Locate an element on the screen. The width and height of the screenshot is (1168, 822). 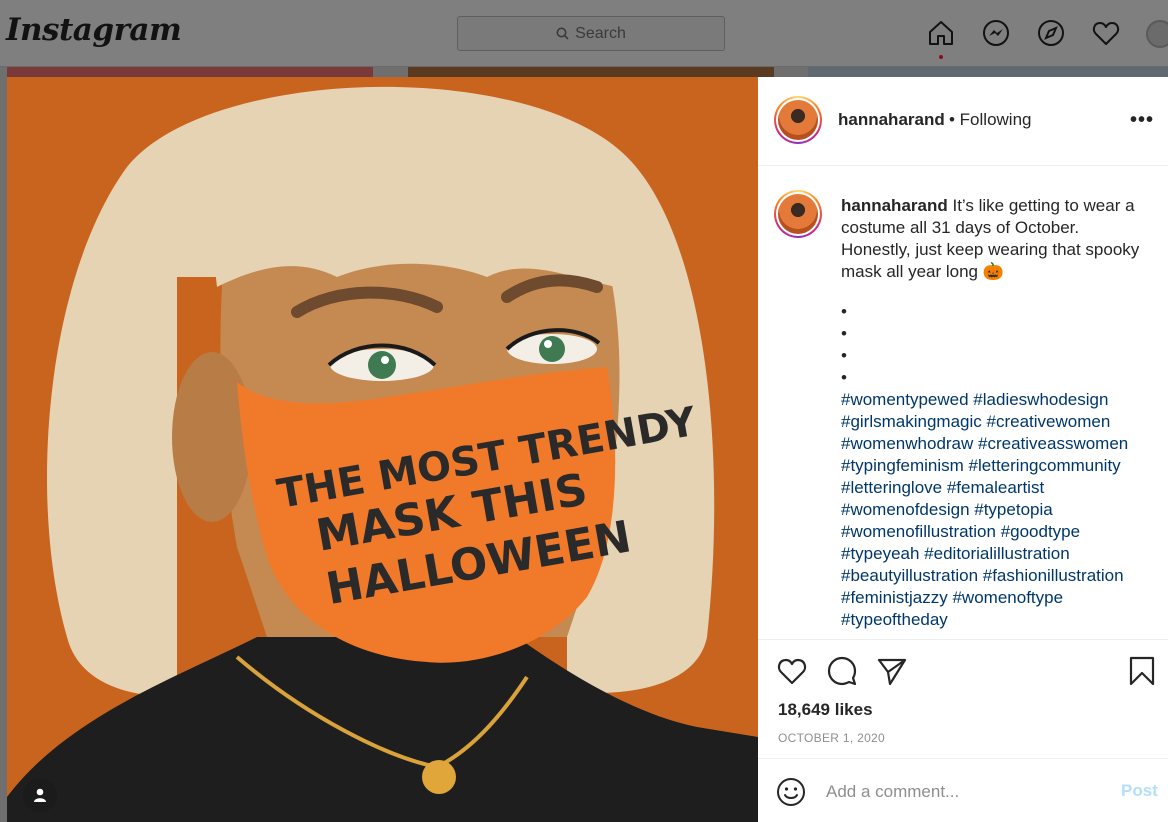
instagram-logo: Instagram is located at coordinates (94, 30).